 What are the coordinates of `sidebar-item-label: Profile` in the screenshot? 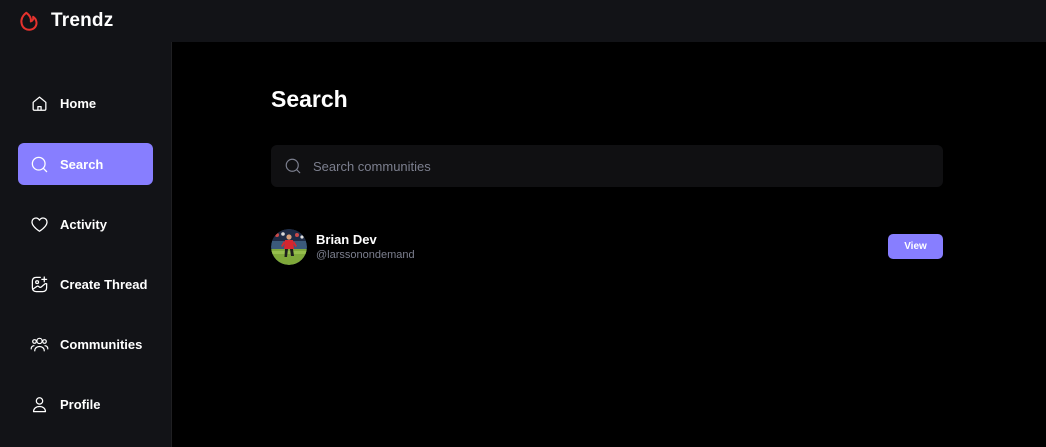 It's located at (80, 404).